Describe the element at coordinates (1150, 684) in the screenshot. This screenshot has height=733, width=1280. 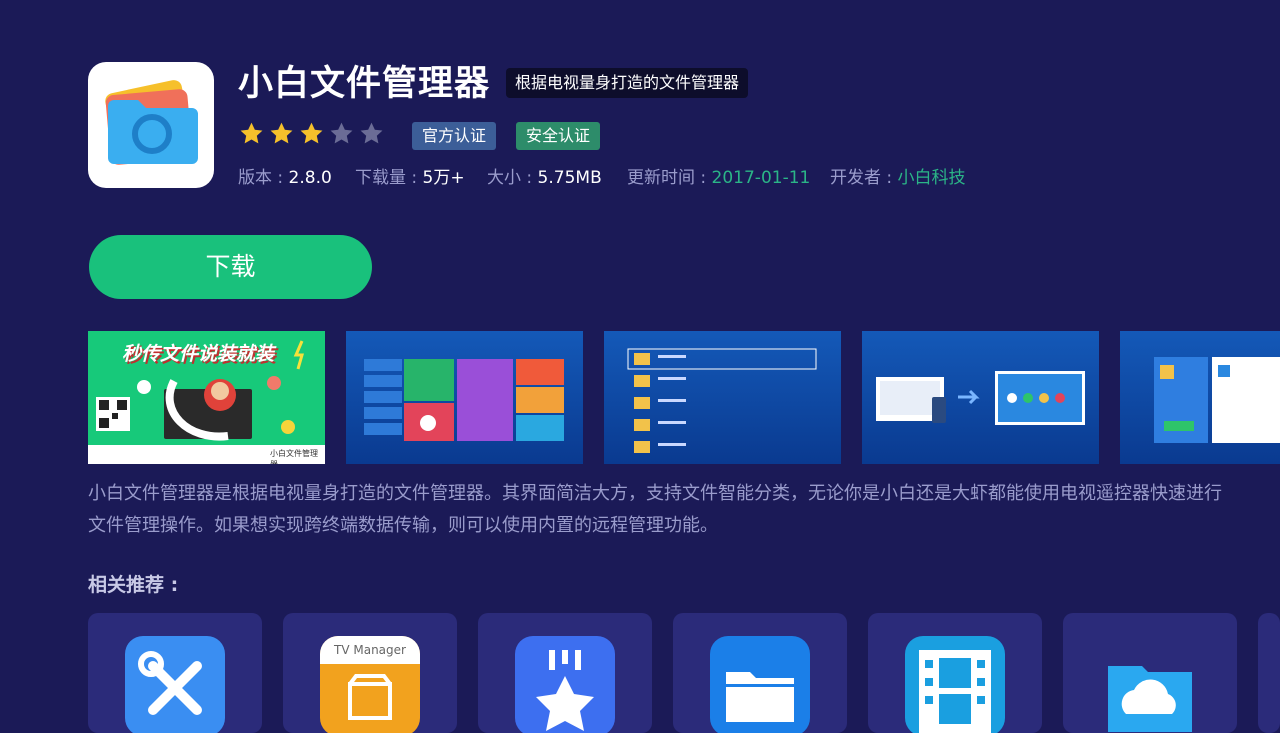
I see `es-file-explorer-icon` at that location.